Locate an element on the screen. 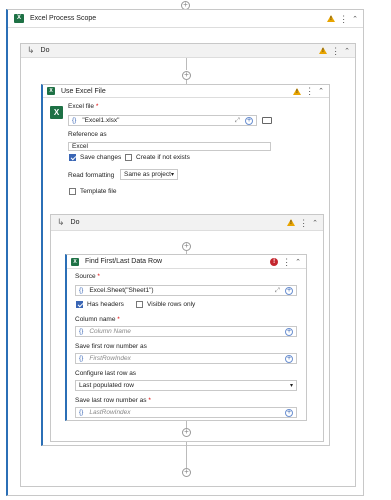  save-first-placeholder: FirstRowIndex is located at coordinates (110, 358).